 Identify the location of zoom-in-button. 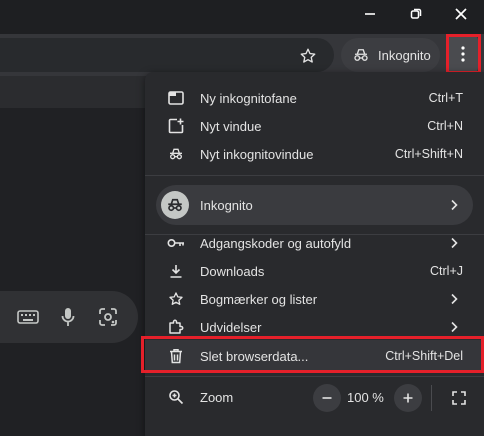
(408, 398).